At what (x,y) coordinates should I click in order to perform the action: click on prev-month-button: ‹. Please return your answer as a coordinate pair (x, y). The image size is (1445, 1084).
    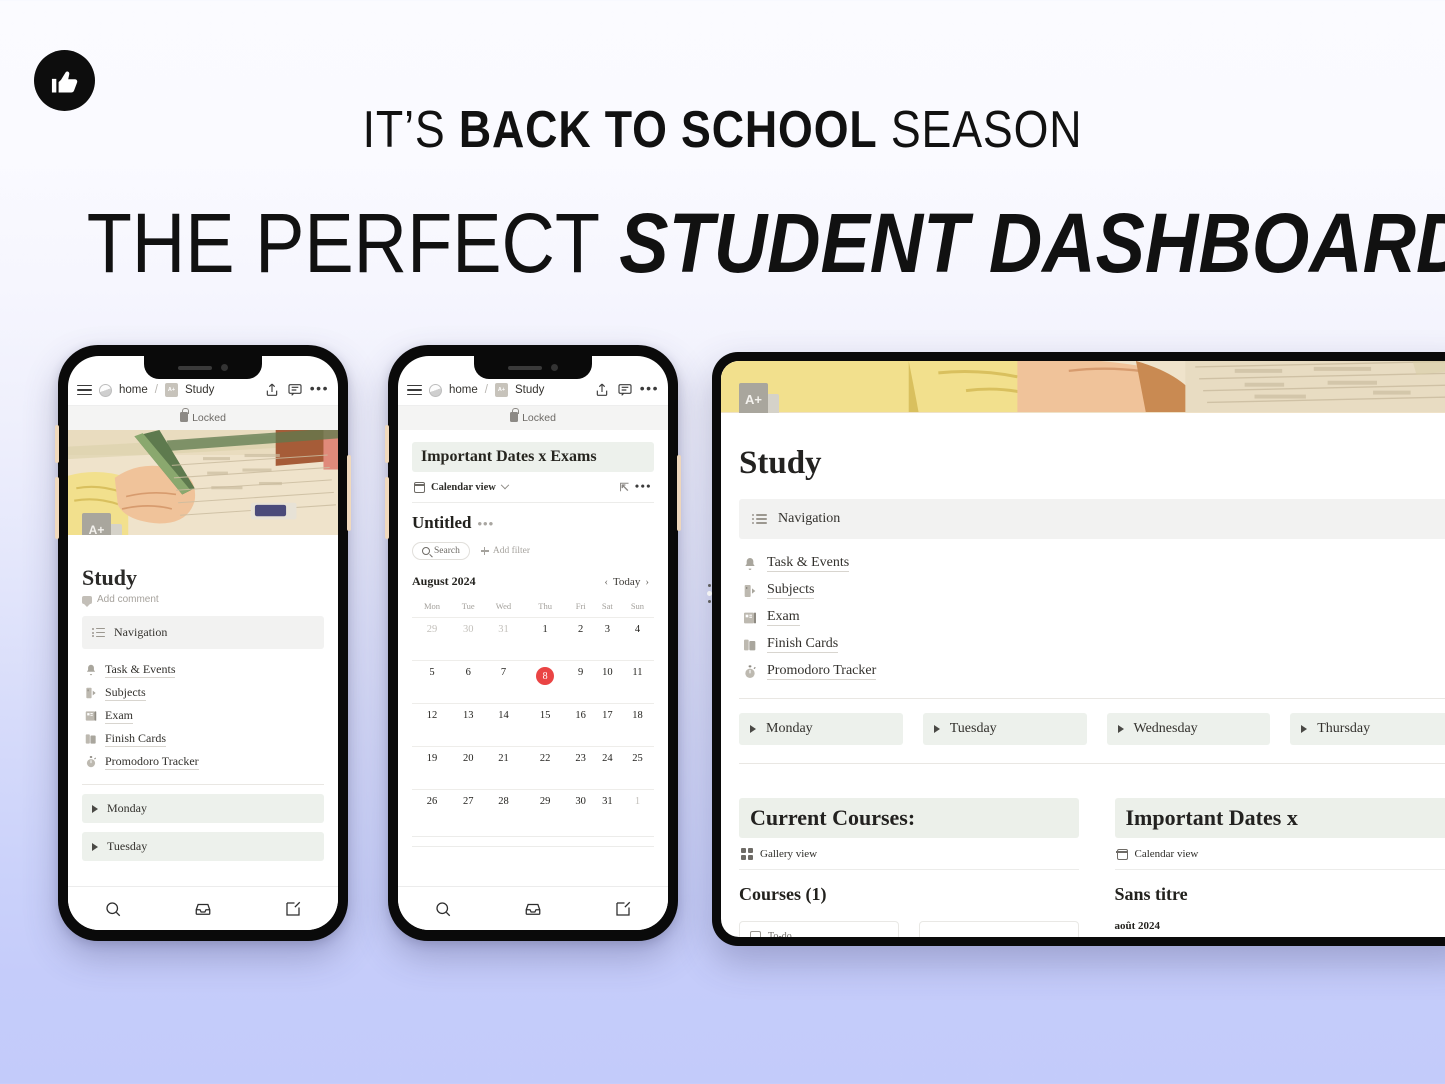
    Looking at the image, I should click on (606, 582).